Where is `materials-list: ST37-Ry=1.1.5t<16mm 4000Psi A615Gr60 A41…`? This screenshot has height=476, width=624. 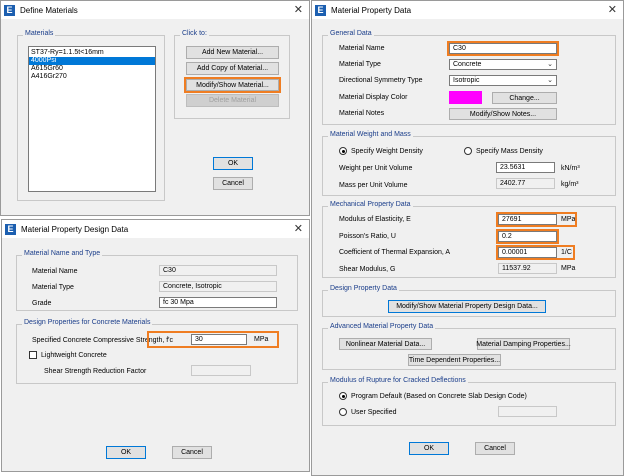 materials-list: ST37-Ry=1.1.5t<16mm 4000Psi A615Gr60 A41… is located at coordinates (92, 119).